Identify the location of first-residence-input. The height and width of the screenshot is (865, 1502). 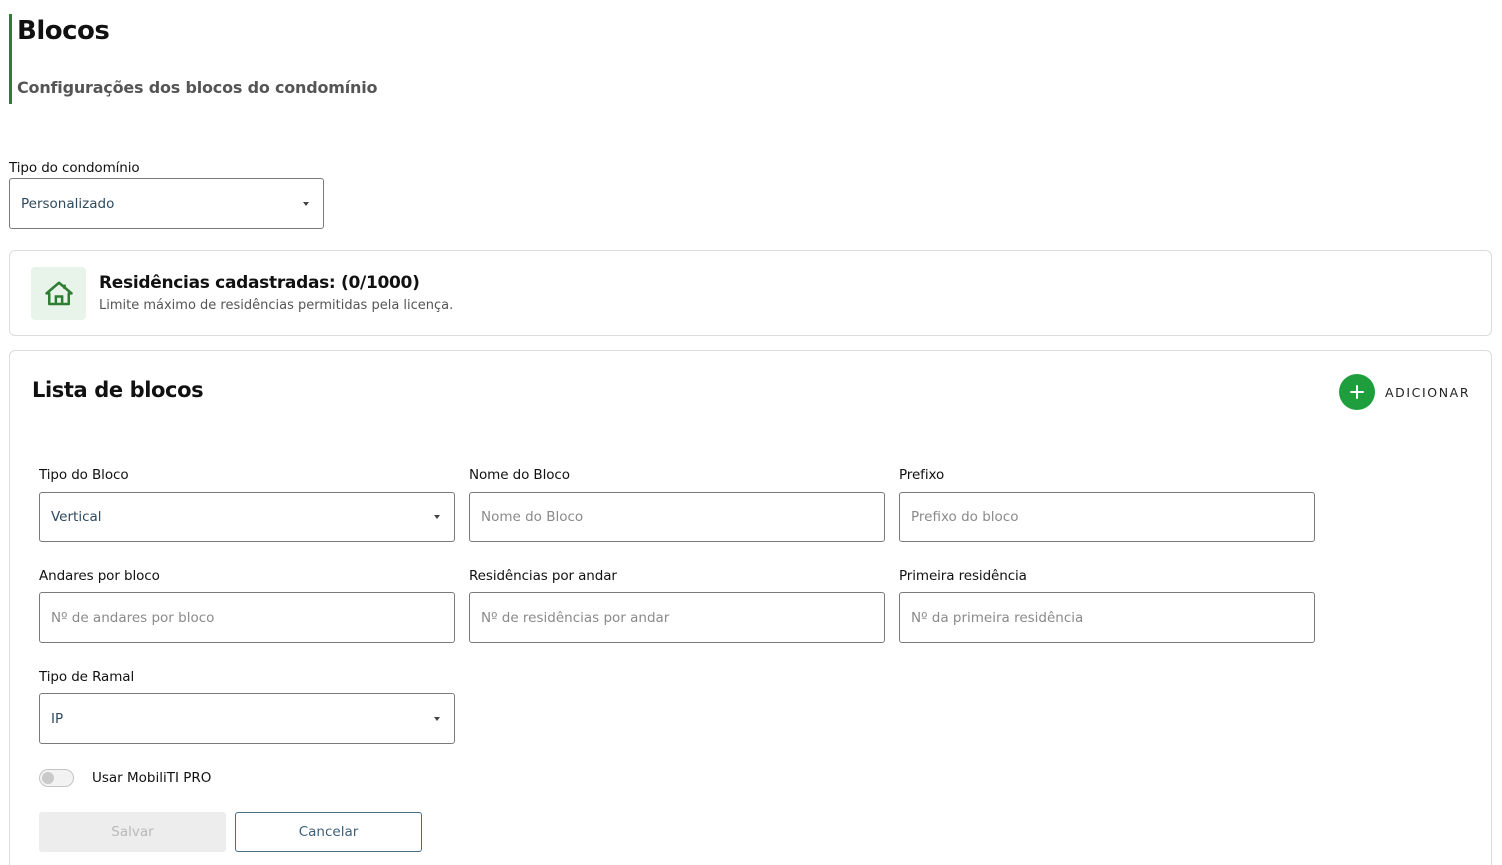
(1107, 617).